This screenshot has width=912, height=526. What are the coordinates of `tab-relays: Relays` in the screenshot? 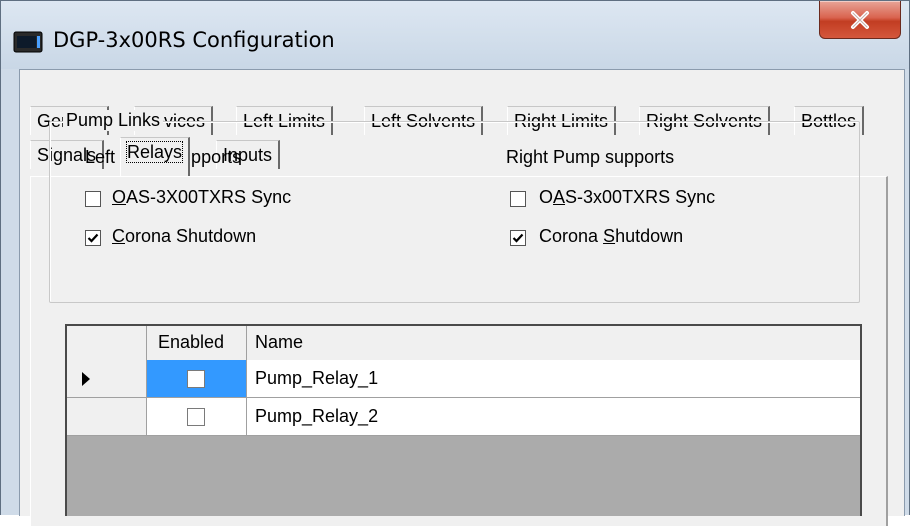 It's located at (155, 156).